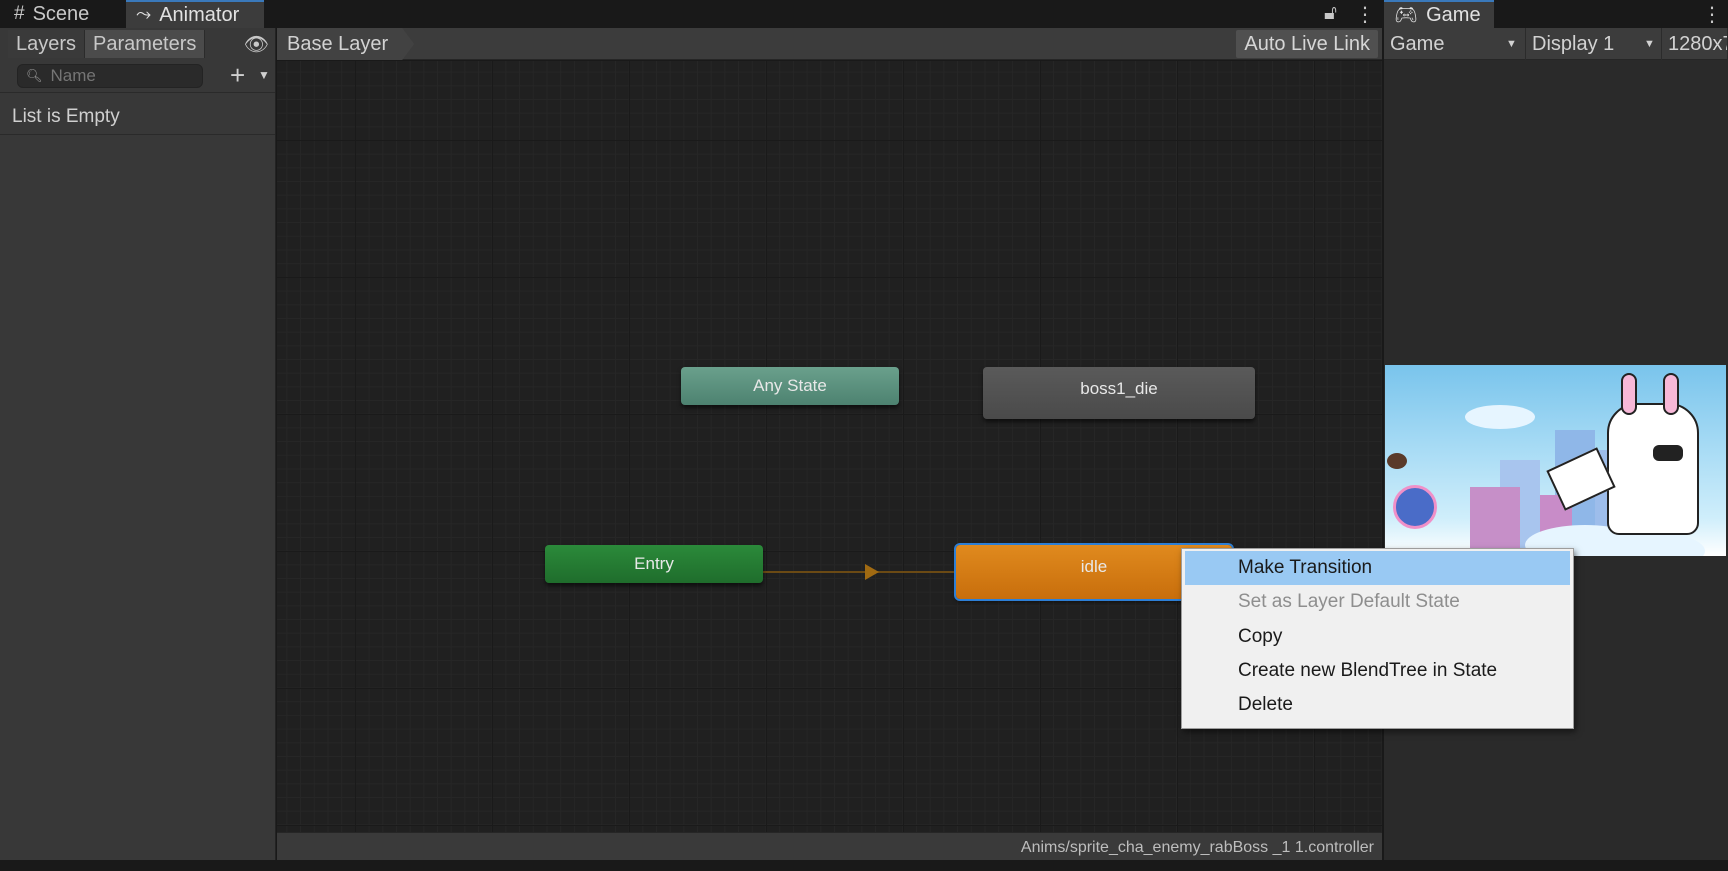  I want to click on animator-tab-bar: # Scene ⤳ Animator 🔓︎ ⋮, so click(691, 14).